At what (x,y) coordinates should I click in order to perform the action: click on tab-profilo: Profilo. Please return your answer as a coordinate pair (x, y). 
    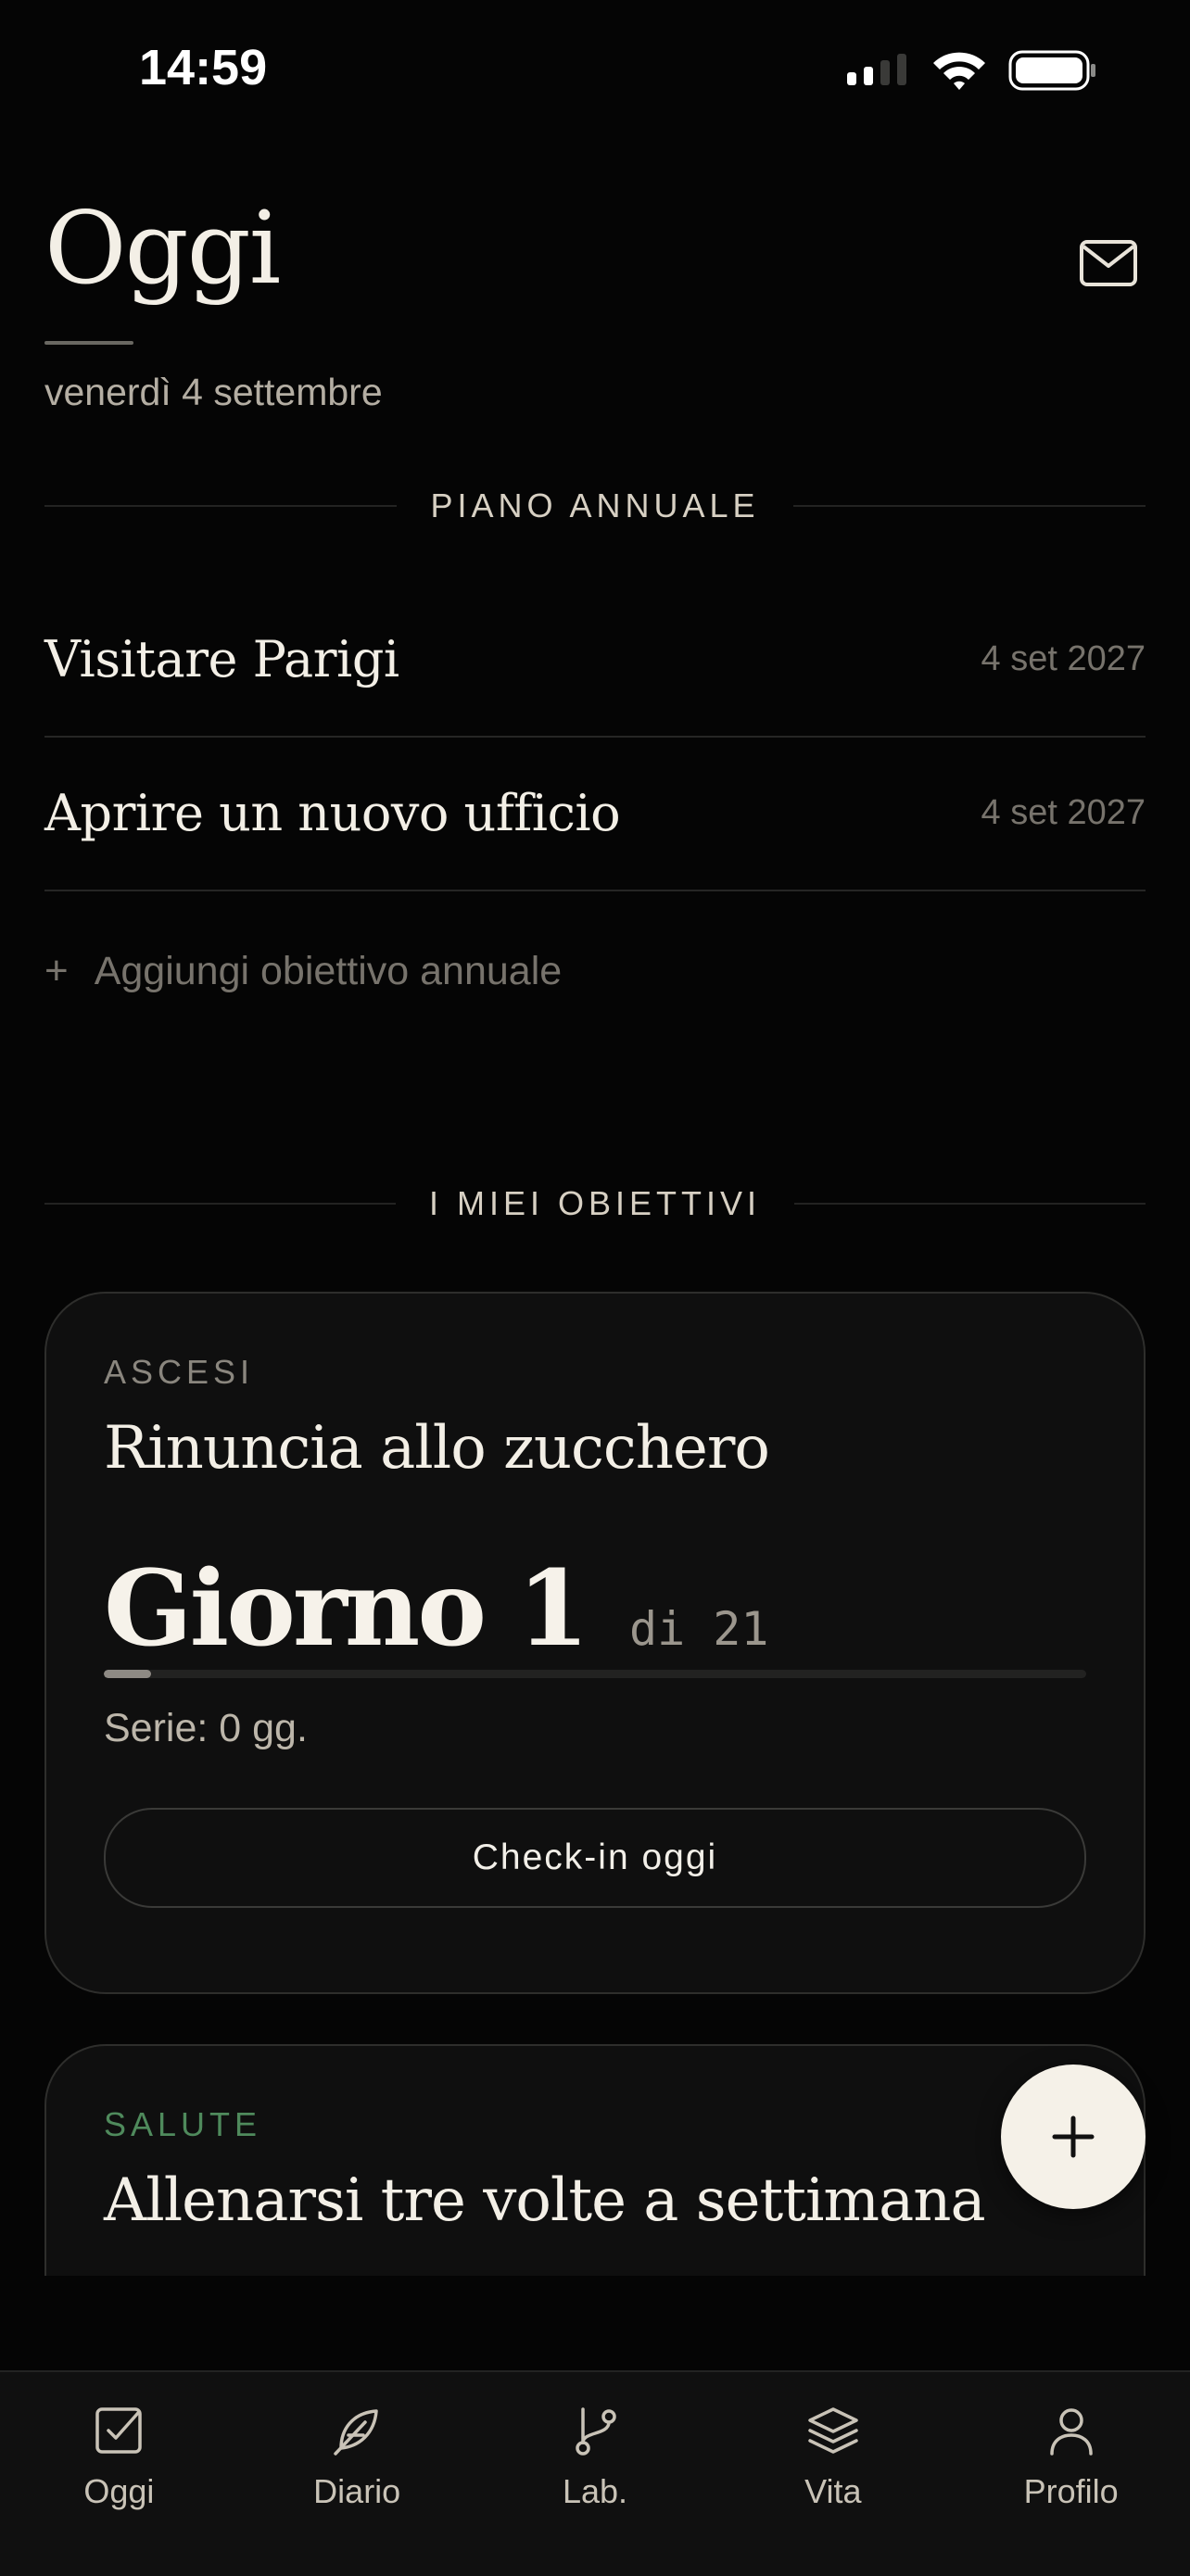
    Looking at the image, I should click on (1071, 2474).